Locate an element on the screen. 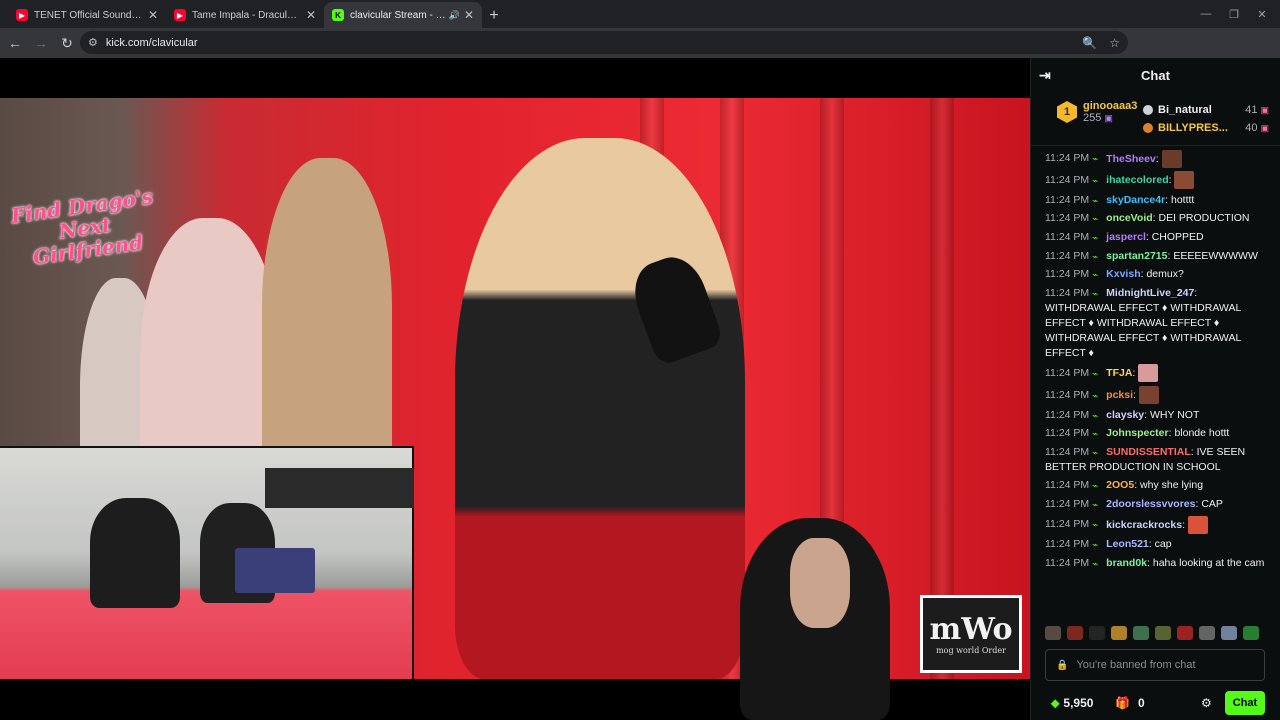  message-username: kickcrackrocks is located at coordinates (1144, 524).